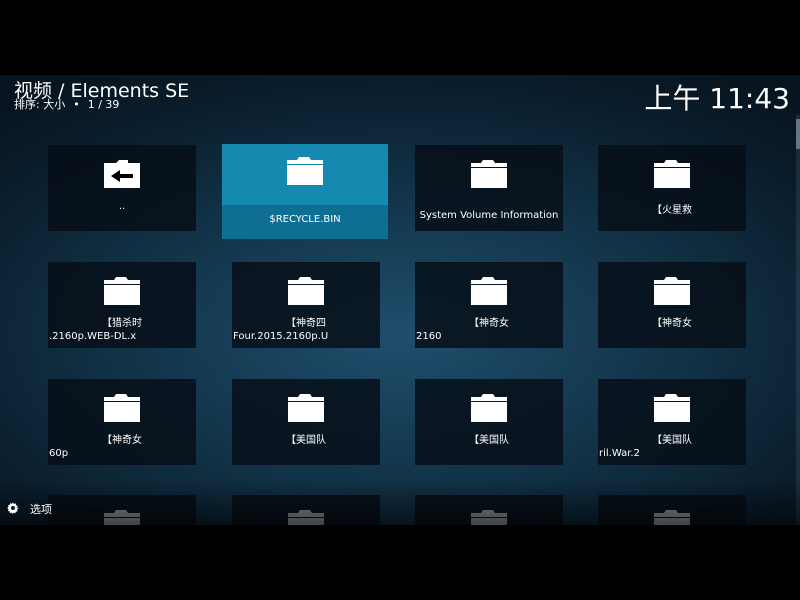  I want to click on options-label: 选项, so click(41, 509).